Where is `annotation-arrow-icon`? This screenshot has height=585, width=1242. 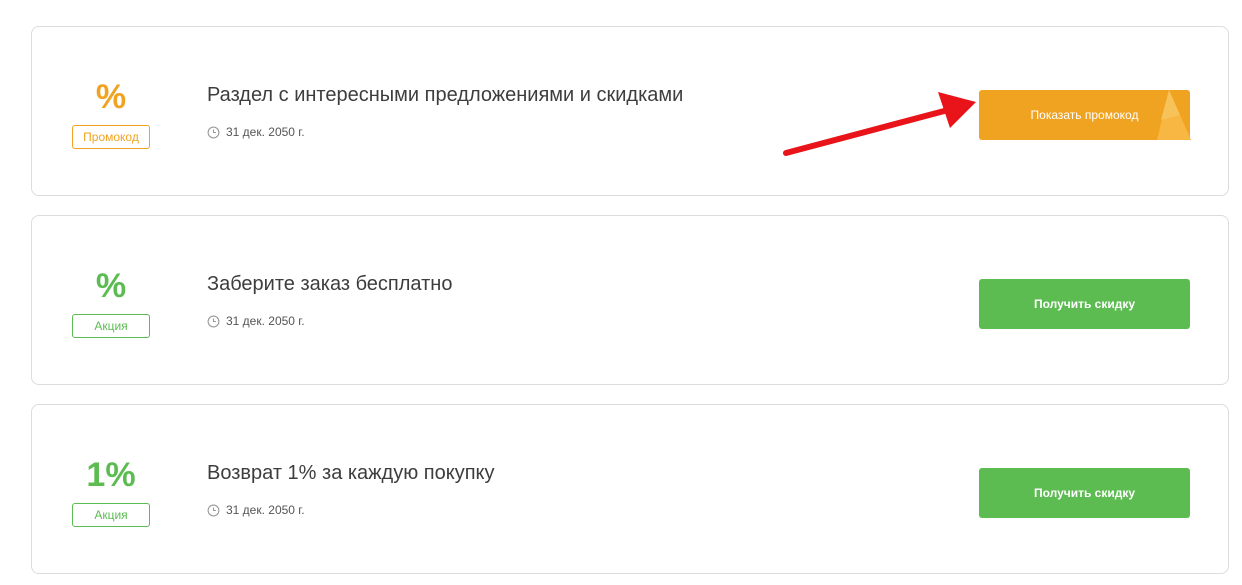 annotation-arrow-icon is located at coordinates (879, 124).